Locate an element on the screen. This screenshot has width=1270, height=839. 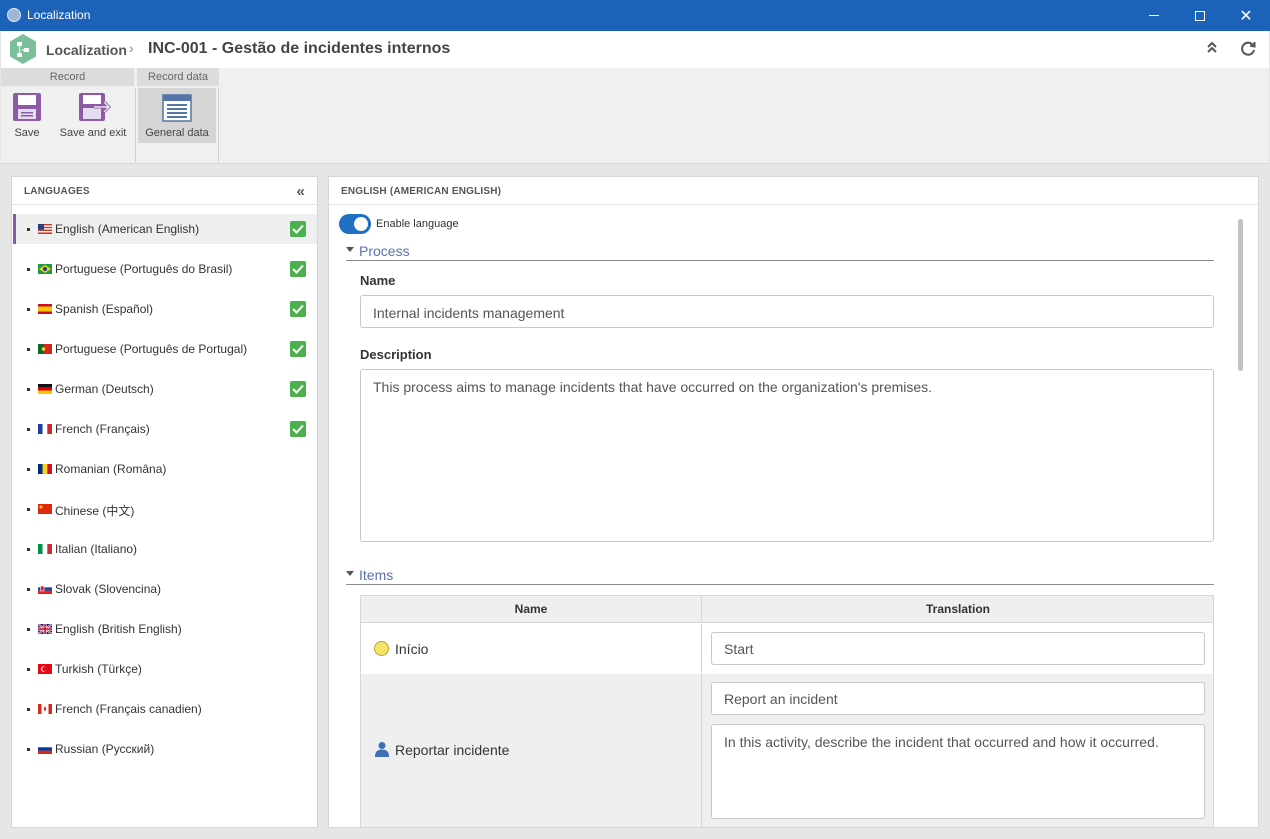
language-item: Chinese (中文) is located at coordinates (165, 509).